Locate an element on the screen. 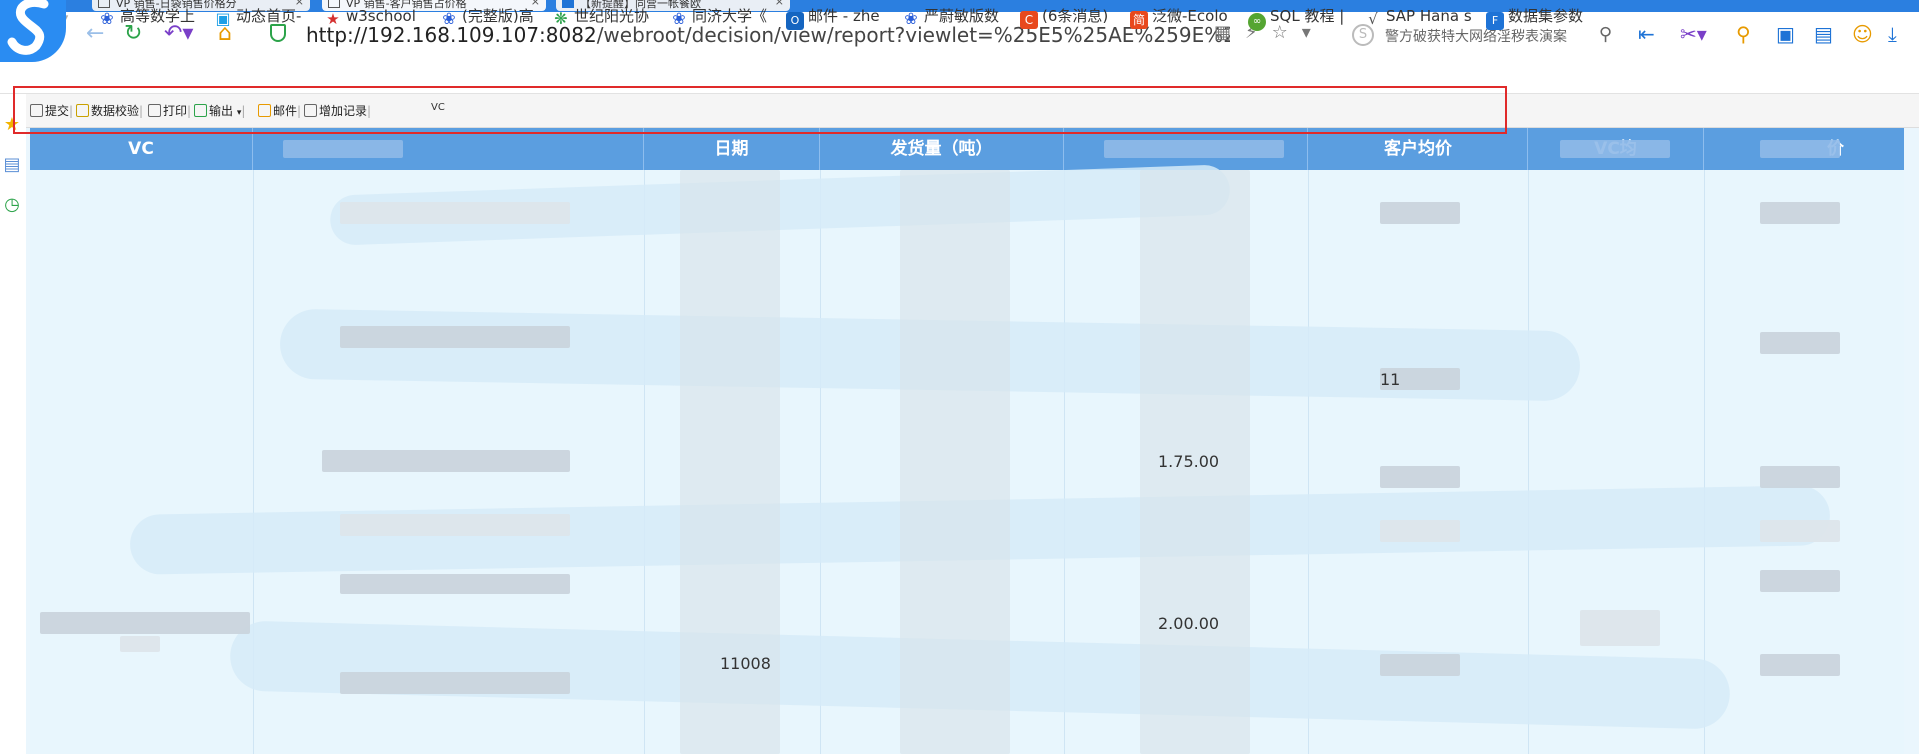 This screenshot has height=754, width=1919. bookmark-label: SAP Hana s is located at coordinates (1429, 16).